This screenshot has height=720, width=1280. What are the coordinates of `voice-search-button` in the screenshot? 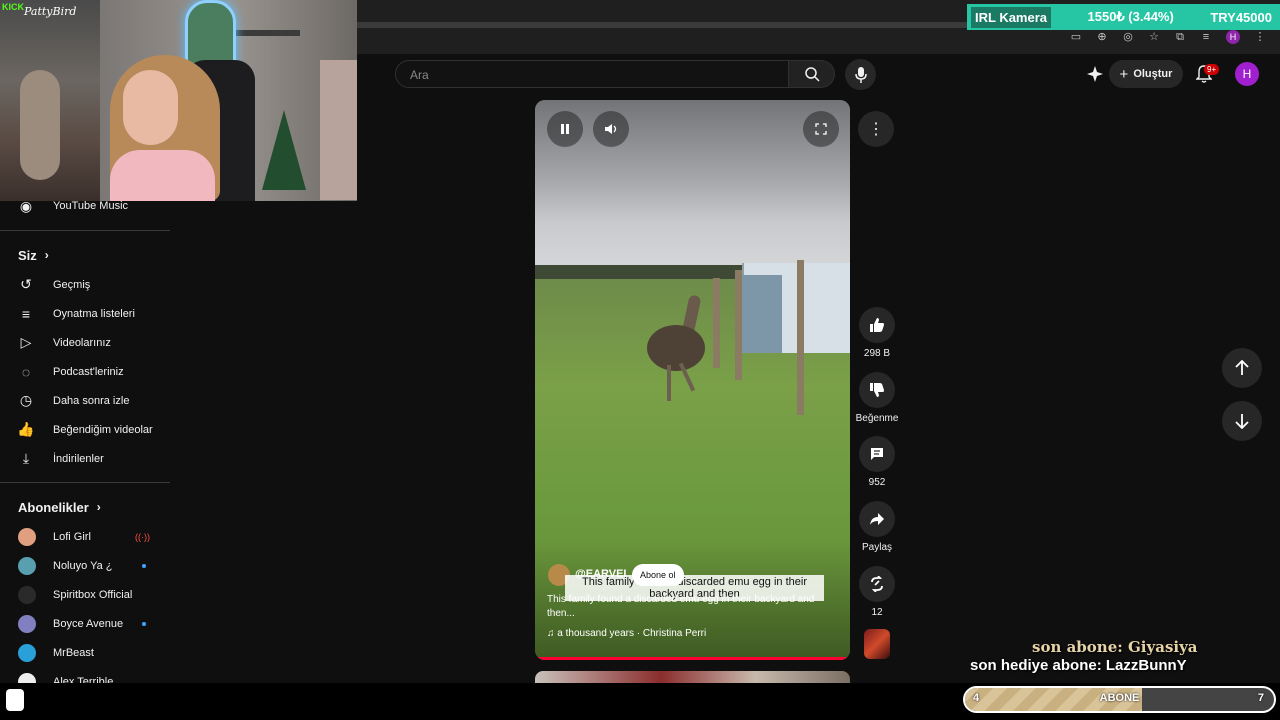 It's located at (860, 74).